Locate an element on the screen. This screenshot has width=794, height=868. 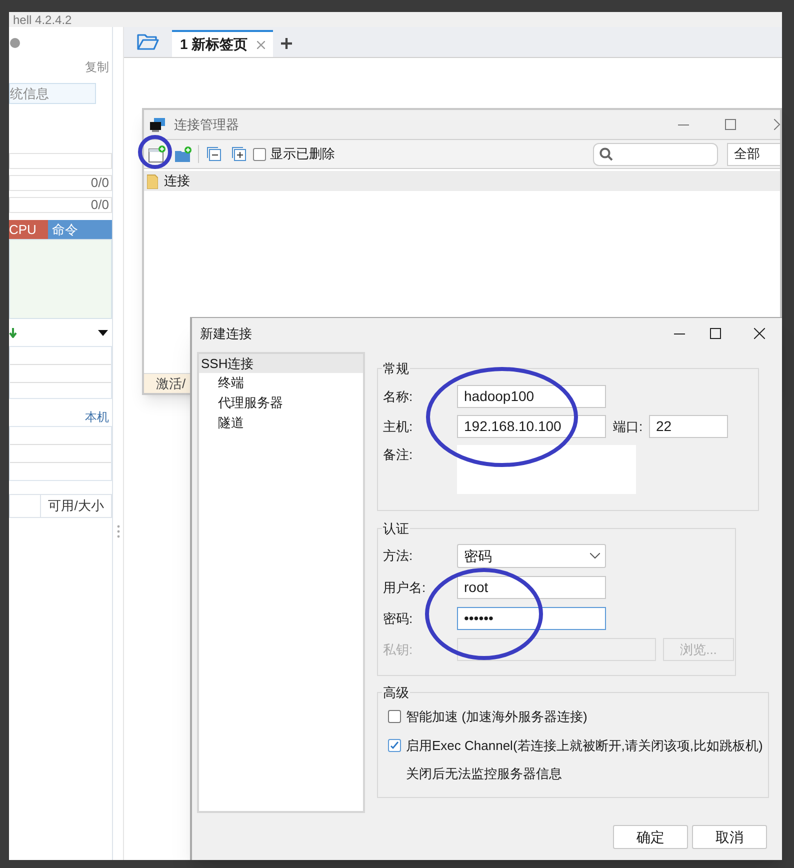
checkbox-label: 显示已删除 is located at coordinates (302, 154).